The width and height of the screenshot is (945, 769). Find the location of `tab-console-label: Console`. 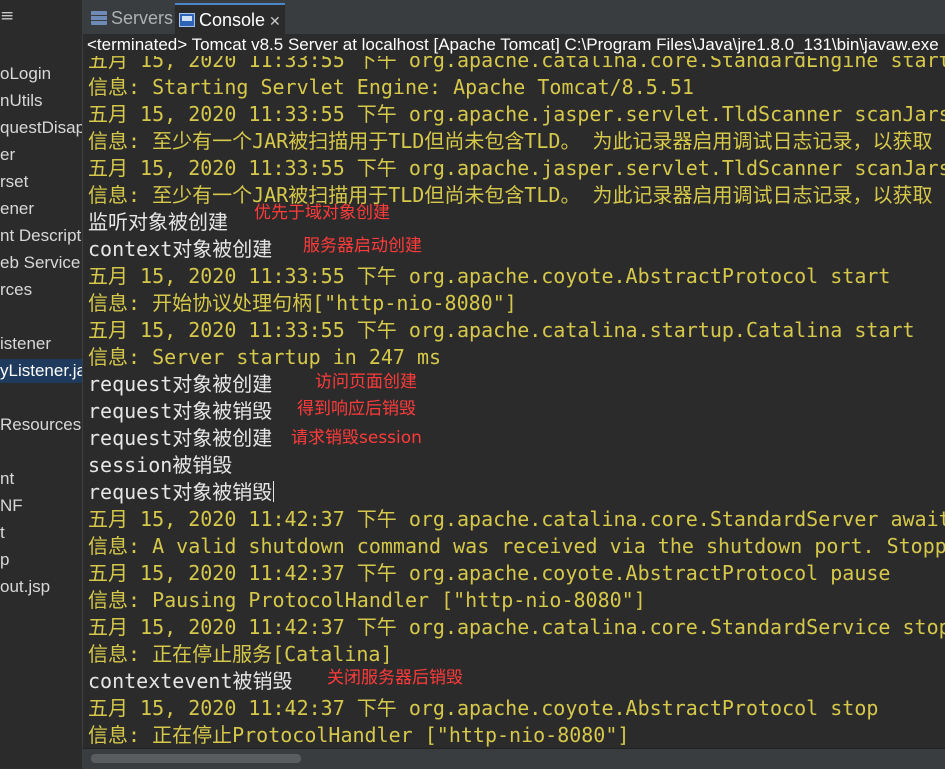

tab-console-label: Console is located at coordinates (232, 20).